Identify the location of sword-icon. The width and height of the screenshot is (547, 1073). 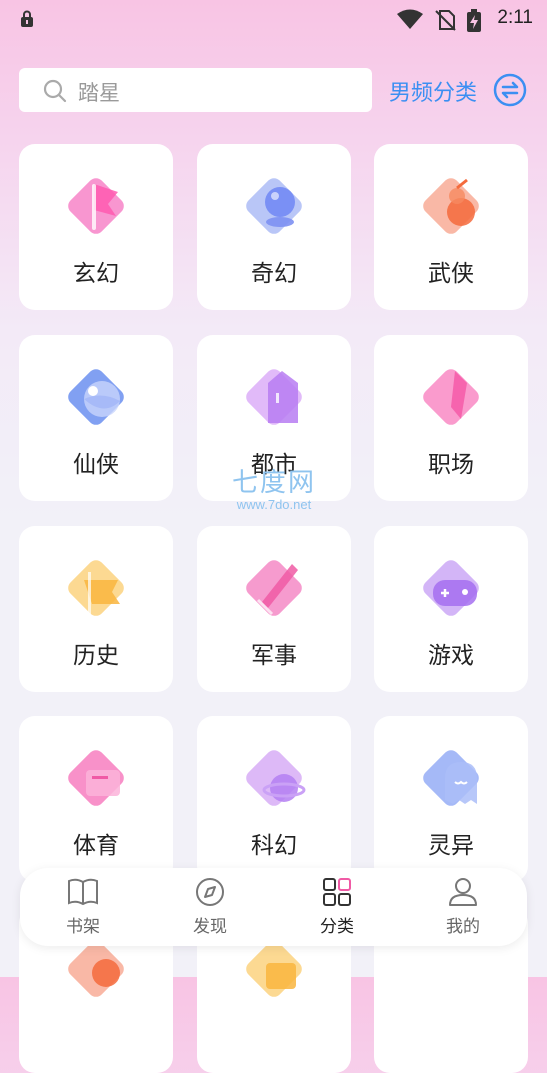
(274, 588).